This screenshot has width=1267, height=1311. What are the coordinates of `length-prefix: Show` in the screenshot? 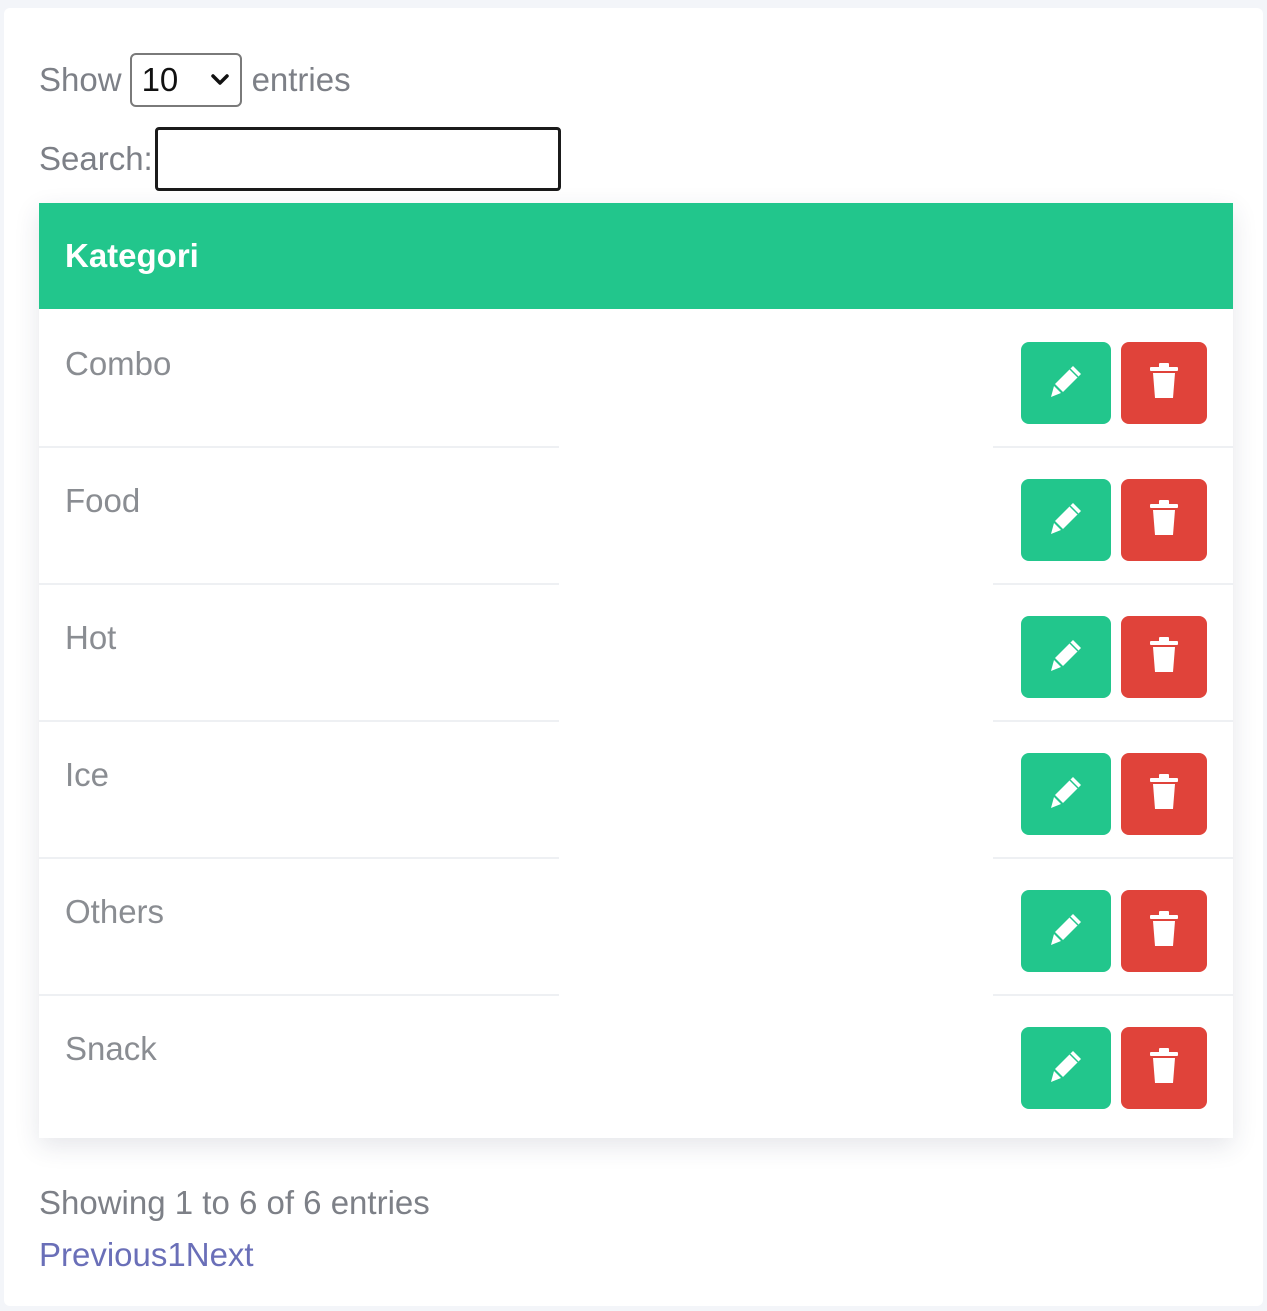 It's located at (80, 79).